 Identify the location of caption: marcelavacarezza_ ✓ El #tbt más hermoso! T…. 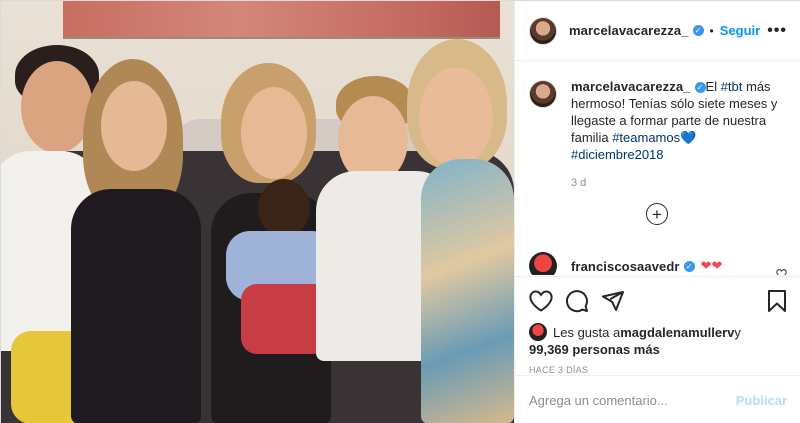
(658, 135).